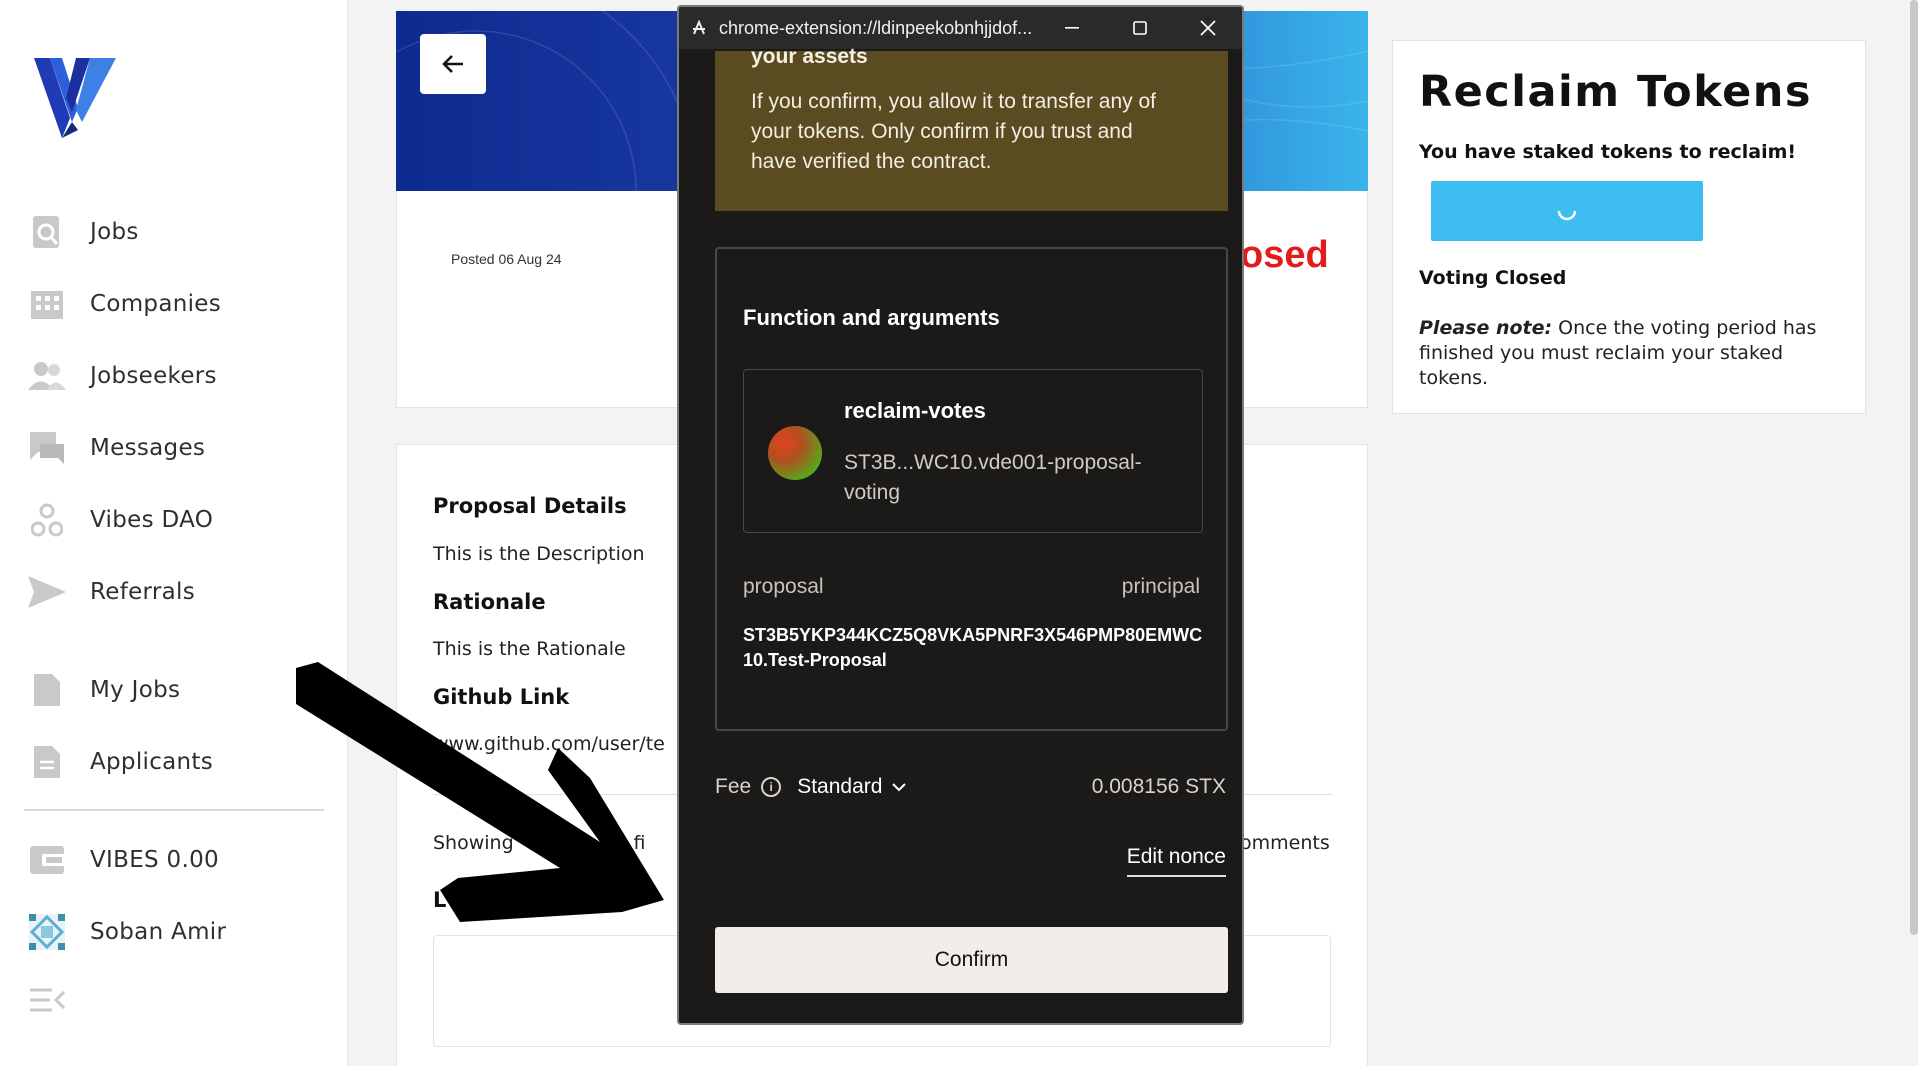  What do you see at coordinates (173, 232) in the screenshot?
I see `sidebar-item-jobs: Jobs` at bounding box center [173, 232].